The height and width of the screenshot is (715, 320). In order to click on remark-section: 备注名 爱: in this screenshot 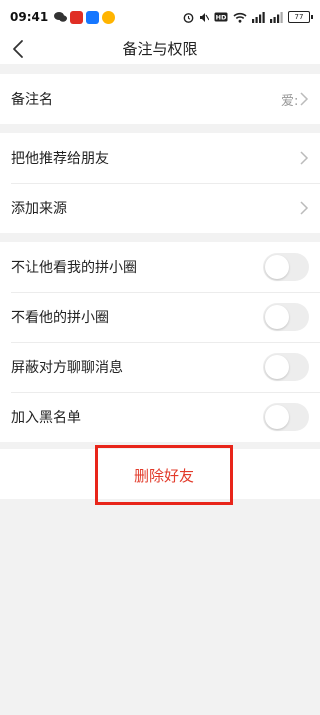, I will do `click(160, 99)`.